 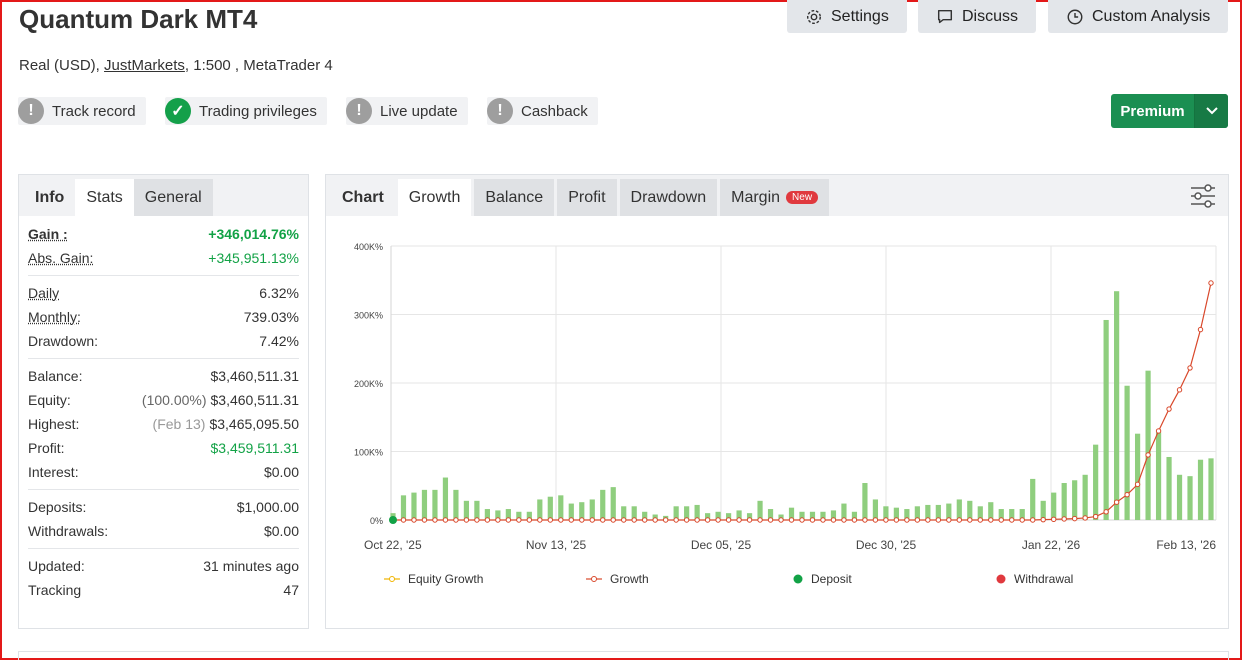 I want to click on account-type: Real (USD),, so click(x=59, y=65).